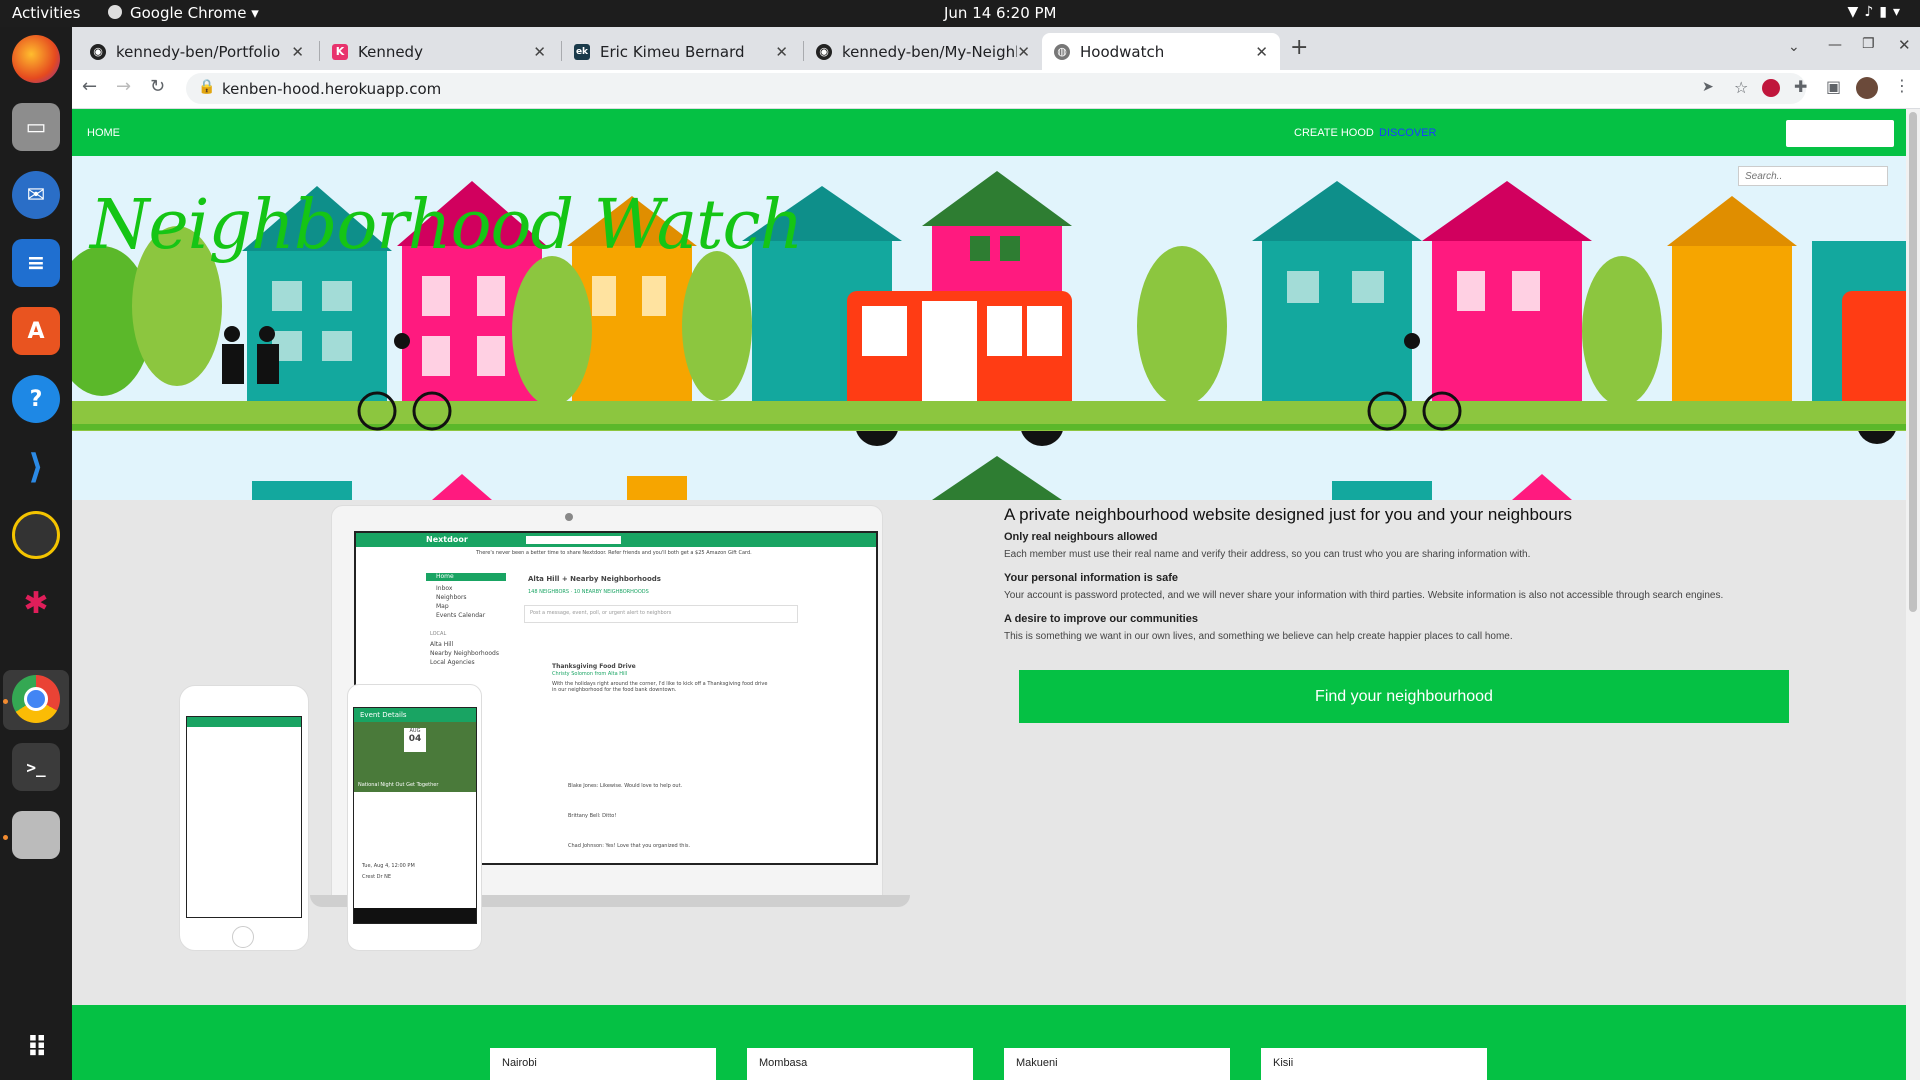 This screenshot has width=1920, height=1080. I want to click on city-card-mombasa: Mombasa, so click(860, 1064).